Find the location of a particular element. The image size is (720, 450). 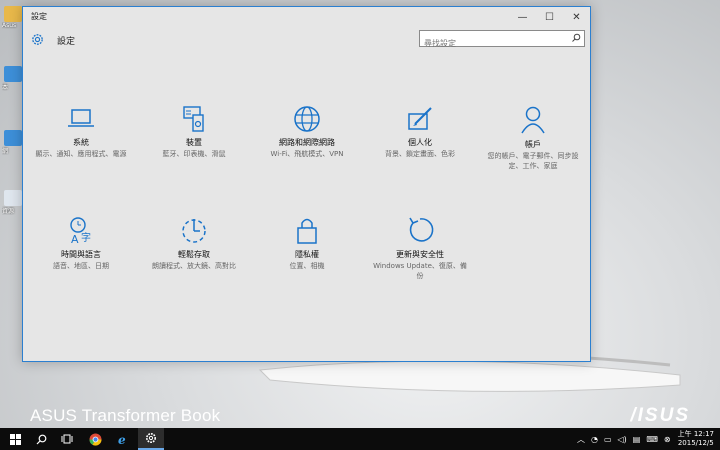

tile-title: 輕鬆存取 is located at coordinates (194, 254).